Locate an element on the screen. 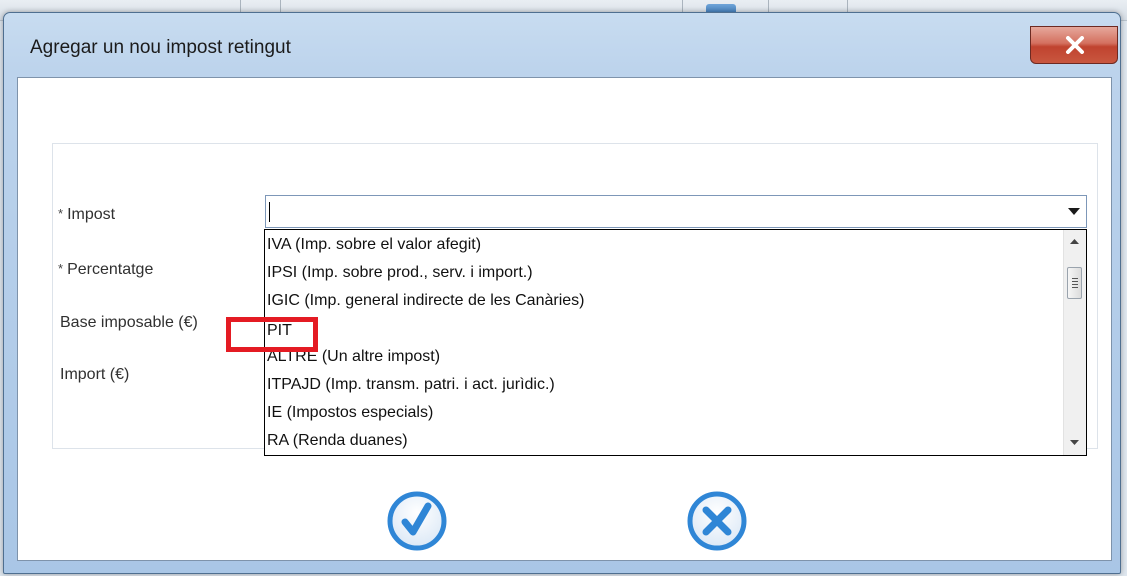  percentatge-label-text: Percentatge is located at coordinates (110, 269).